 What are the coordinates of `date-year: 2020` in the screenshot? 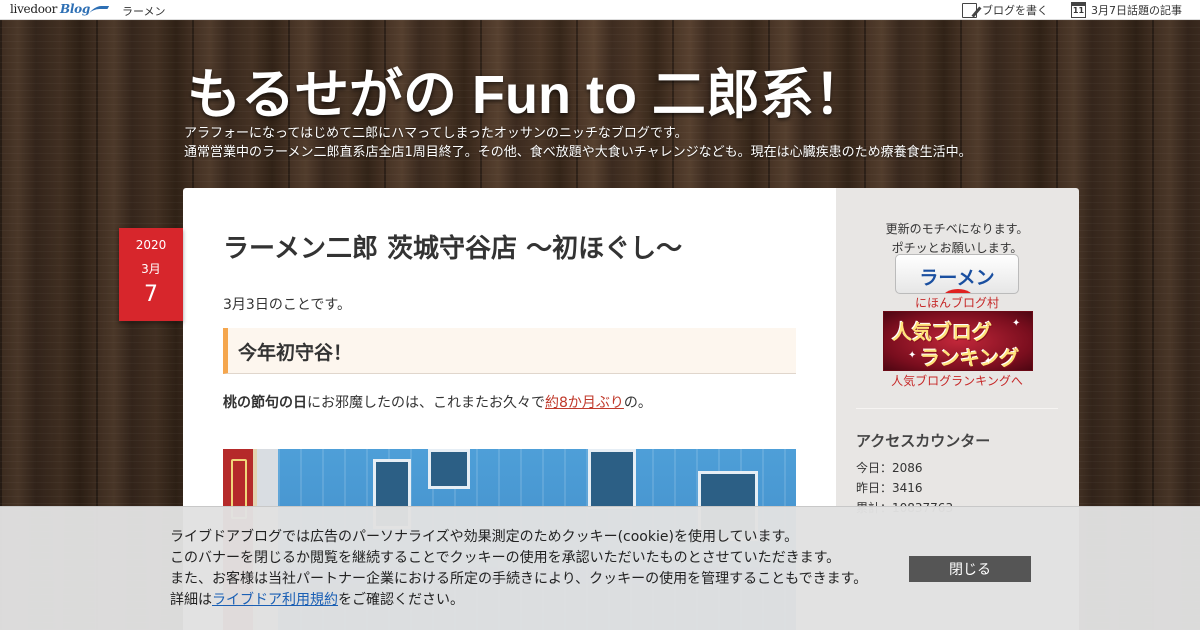 It's located at (151, 245).